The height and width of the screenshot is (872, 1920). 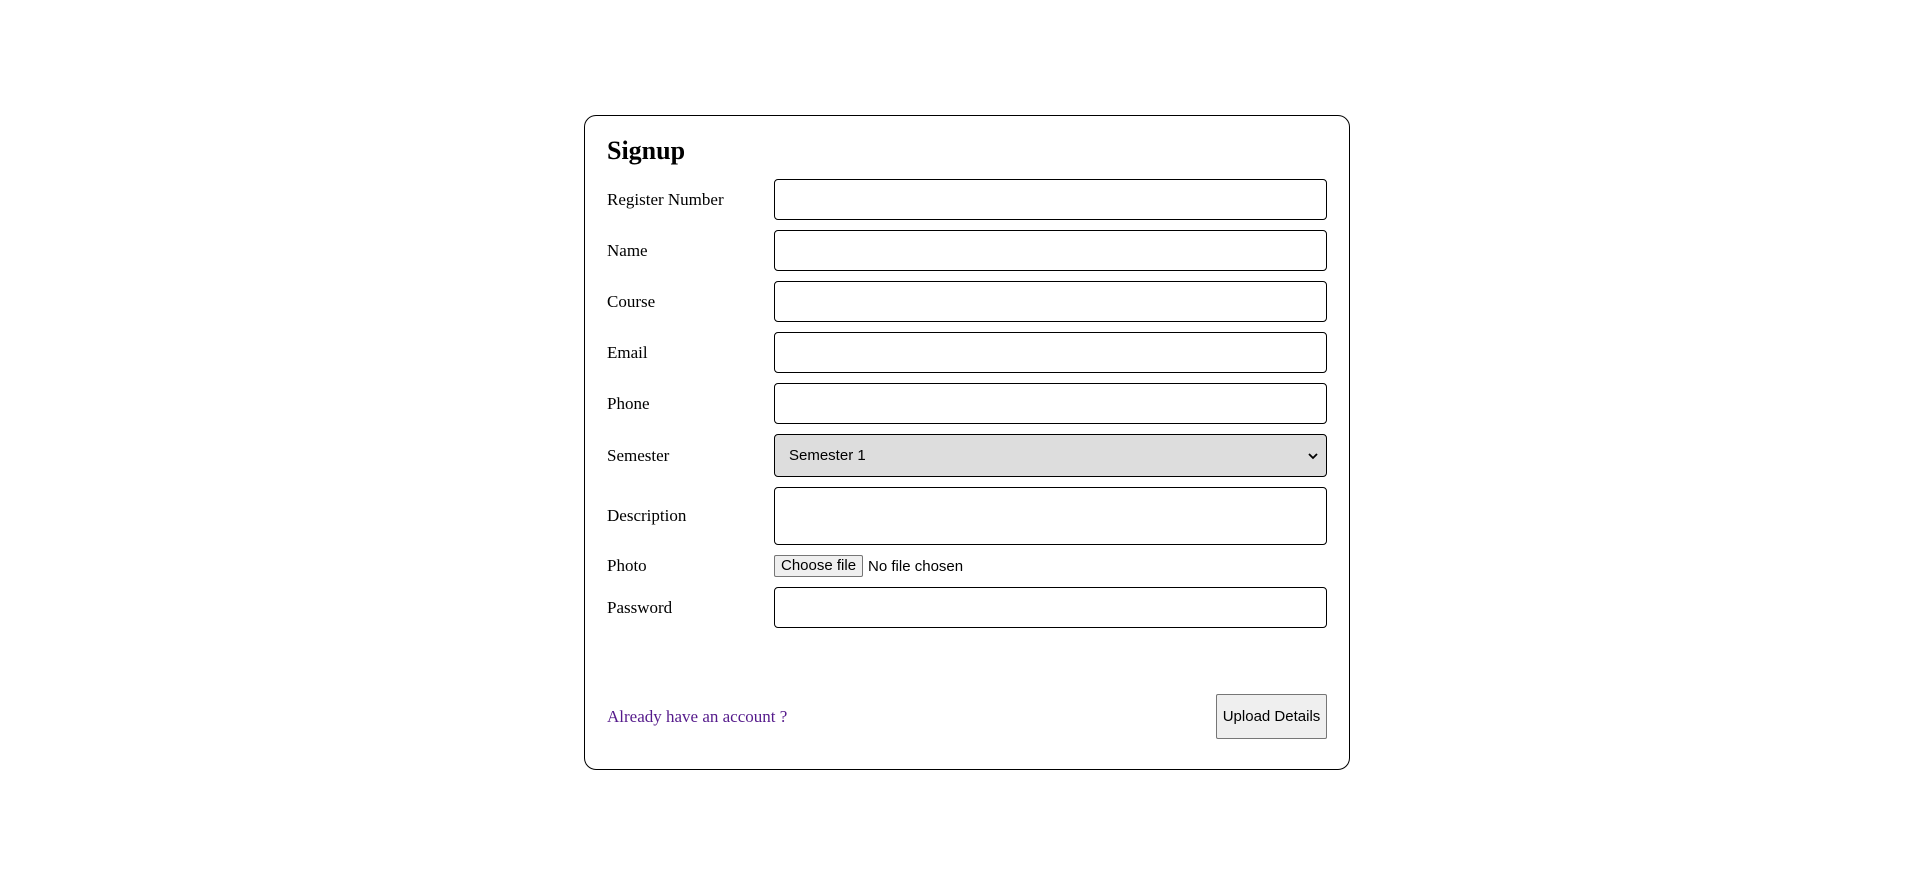 I want to click on semester-row: Semester Semester 1, so click(x=967, y=455).